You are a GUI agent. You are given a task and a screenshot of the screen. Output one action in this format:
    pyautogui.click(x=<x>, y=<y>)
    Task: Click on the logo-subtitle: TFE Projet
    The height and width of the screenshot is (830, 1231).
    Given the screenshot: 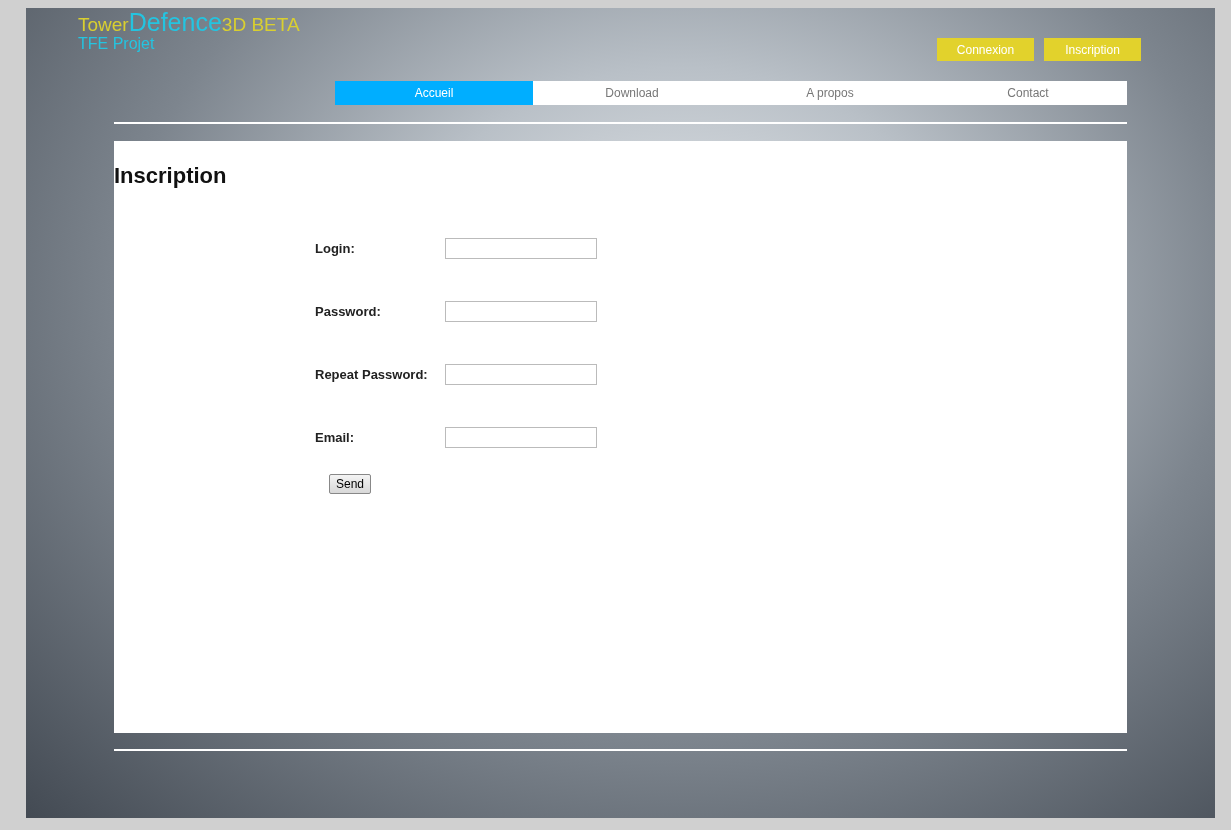 What is the action you would take?
    pyautogui.click(x=117, y=44)
    